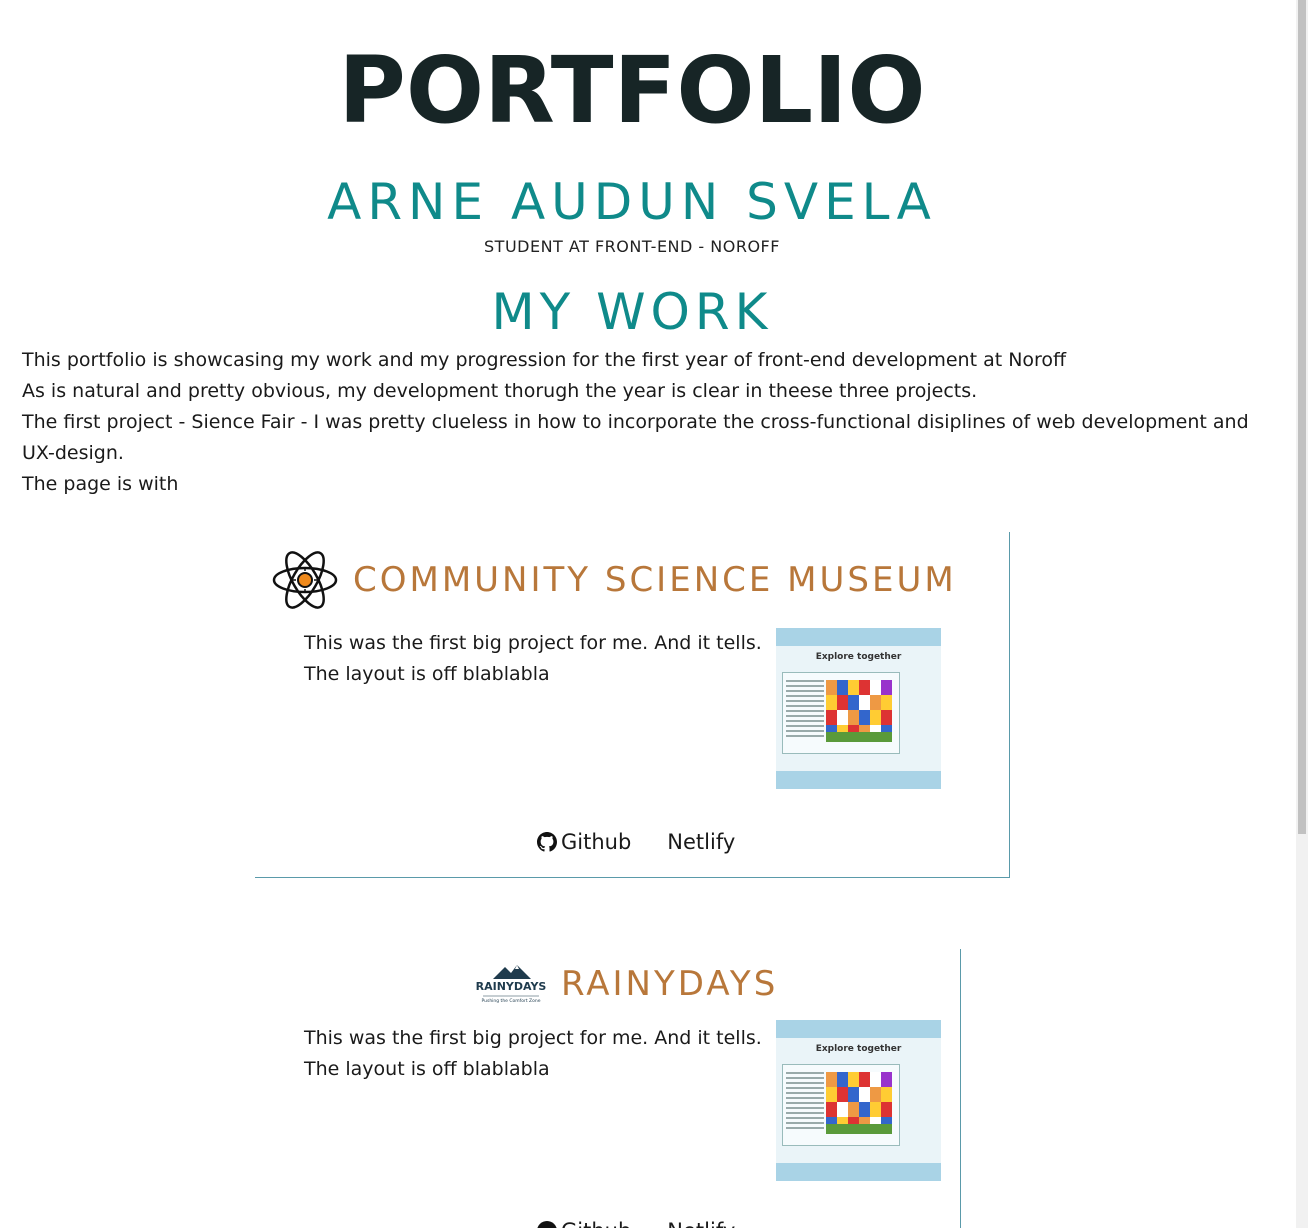 The image size is (1308, 1228). What do you see at coordinates (632, 246) in the screenshot?
I see `author-subtitle: STUDENT AT FRONT-END - NOROFF` at bounding box center [632, 246].